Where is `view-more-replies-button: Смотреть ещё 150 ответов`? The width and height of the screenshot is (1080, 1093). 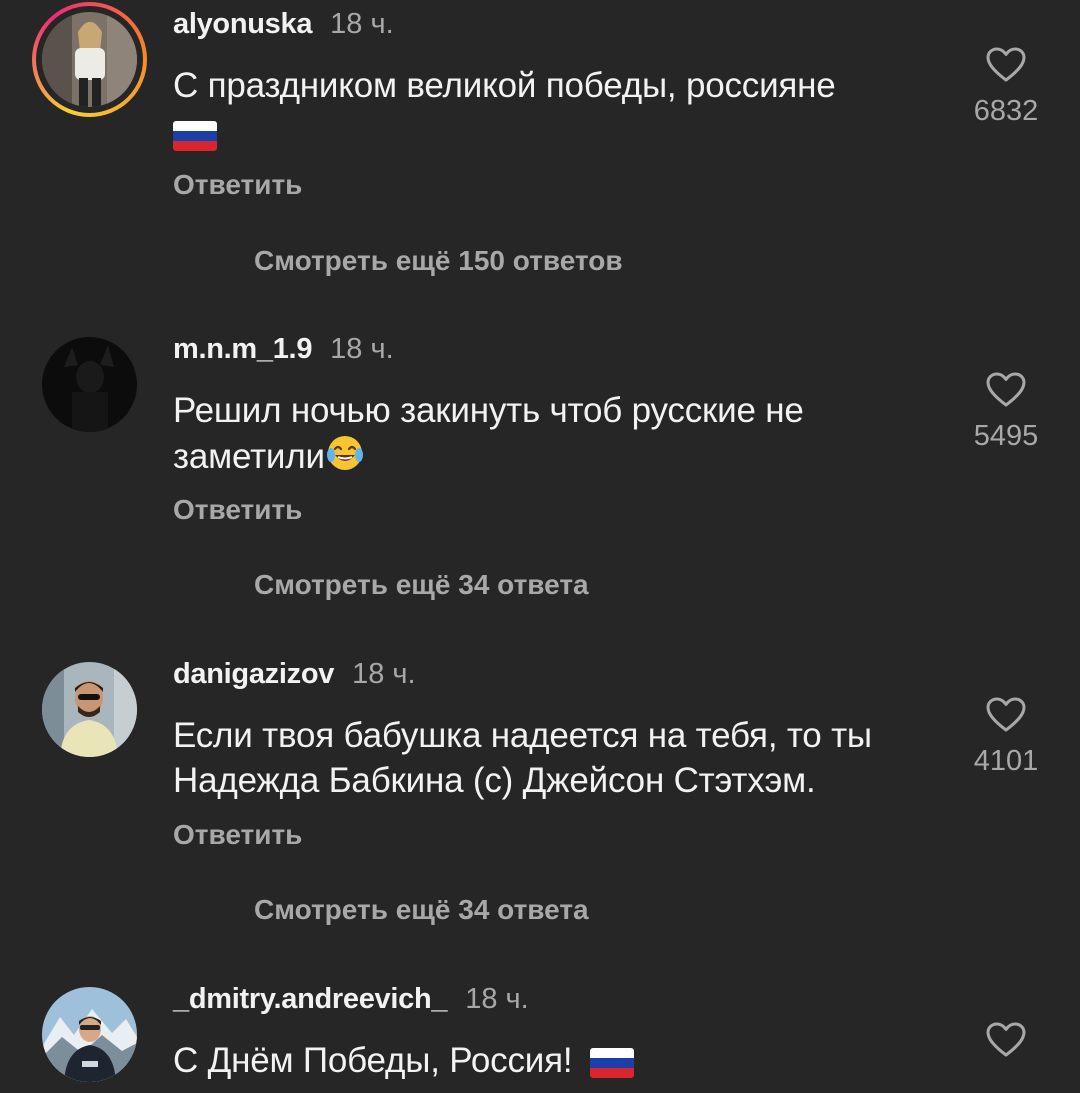 view-more-replies-button: Смотреть ещё 150 ответов is located at coordinates (438, 261).